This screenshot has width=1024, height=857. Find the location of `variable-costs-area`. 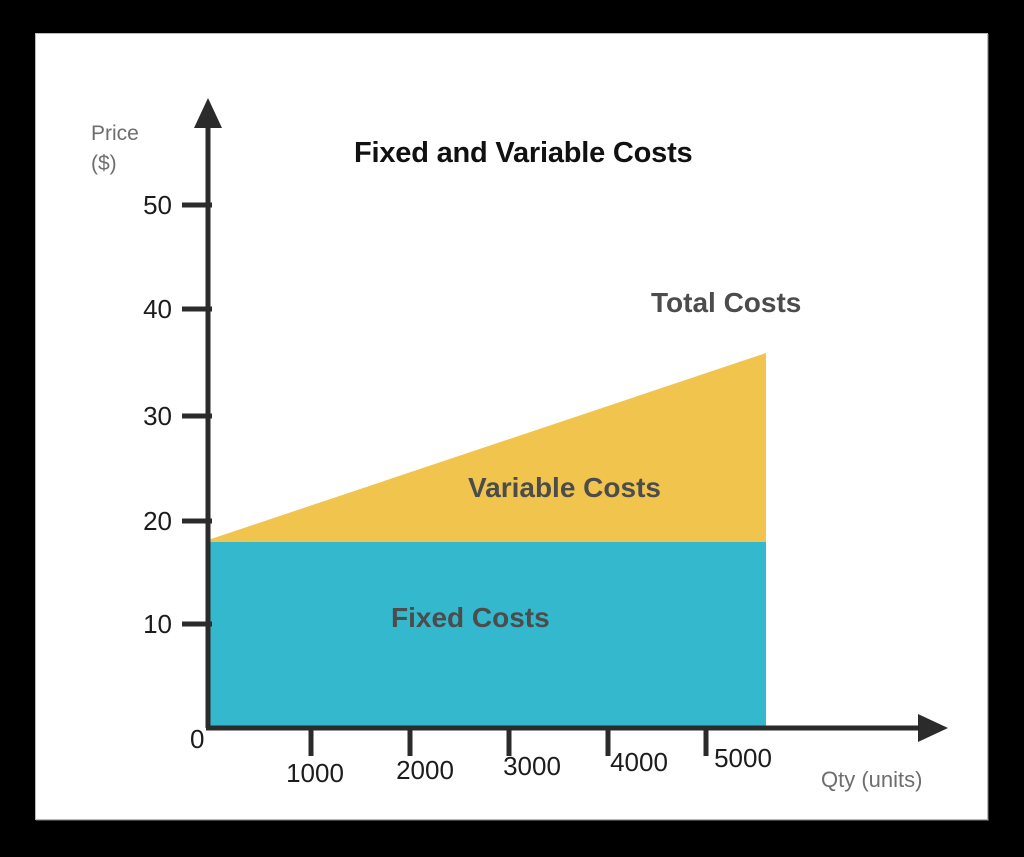

variable-costs-area is located at coordinates (487, 447).